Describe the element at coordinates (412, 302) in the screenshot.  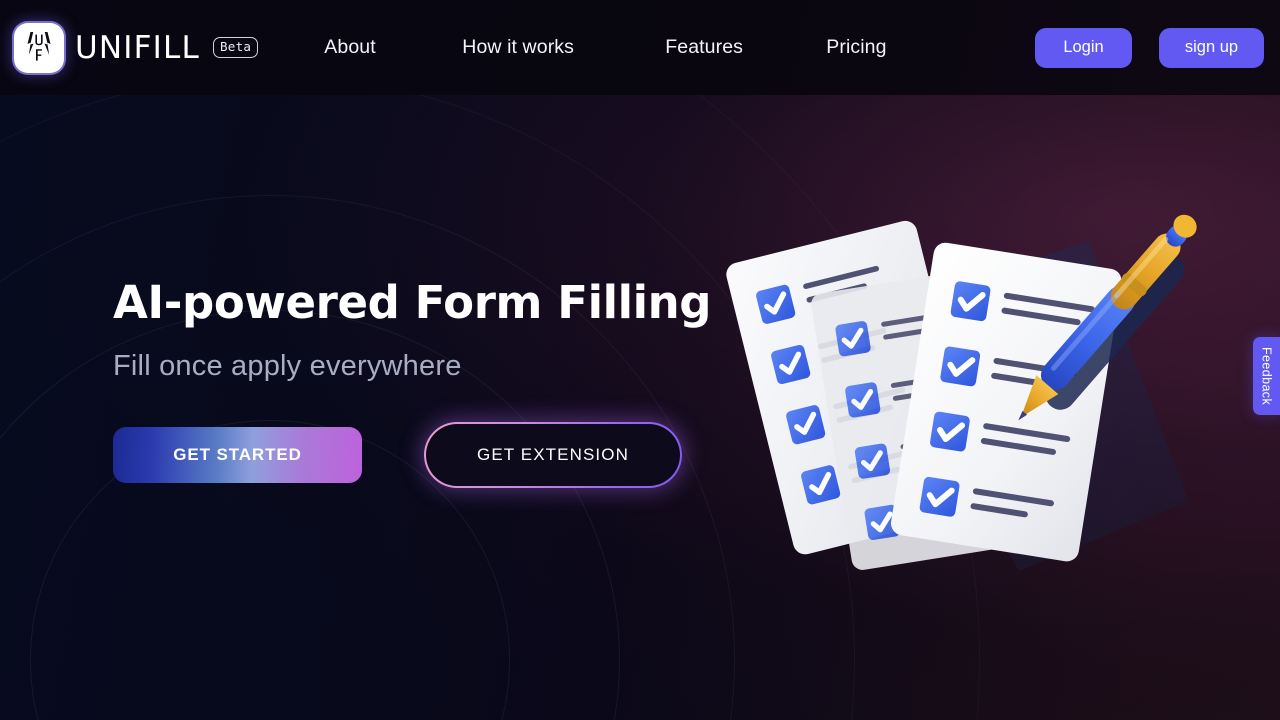
I see `hero-title: AI-powered Form Filling` at that location.